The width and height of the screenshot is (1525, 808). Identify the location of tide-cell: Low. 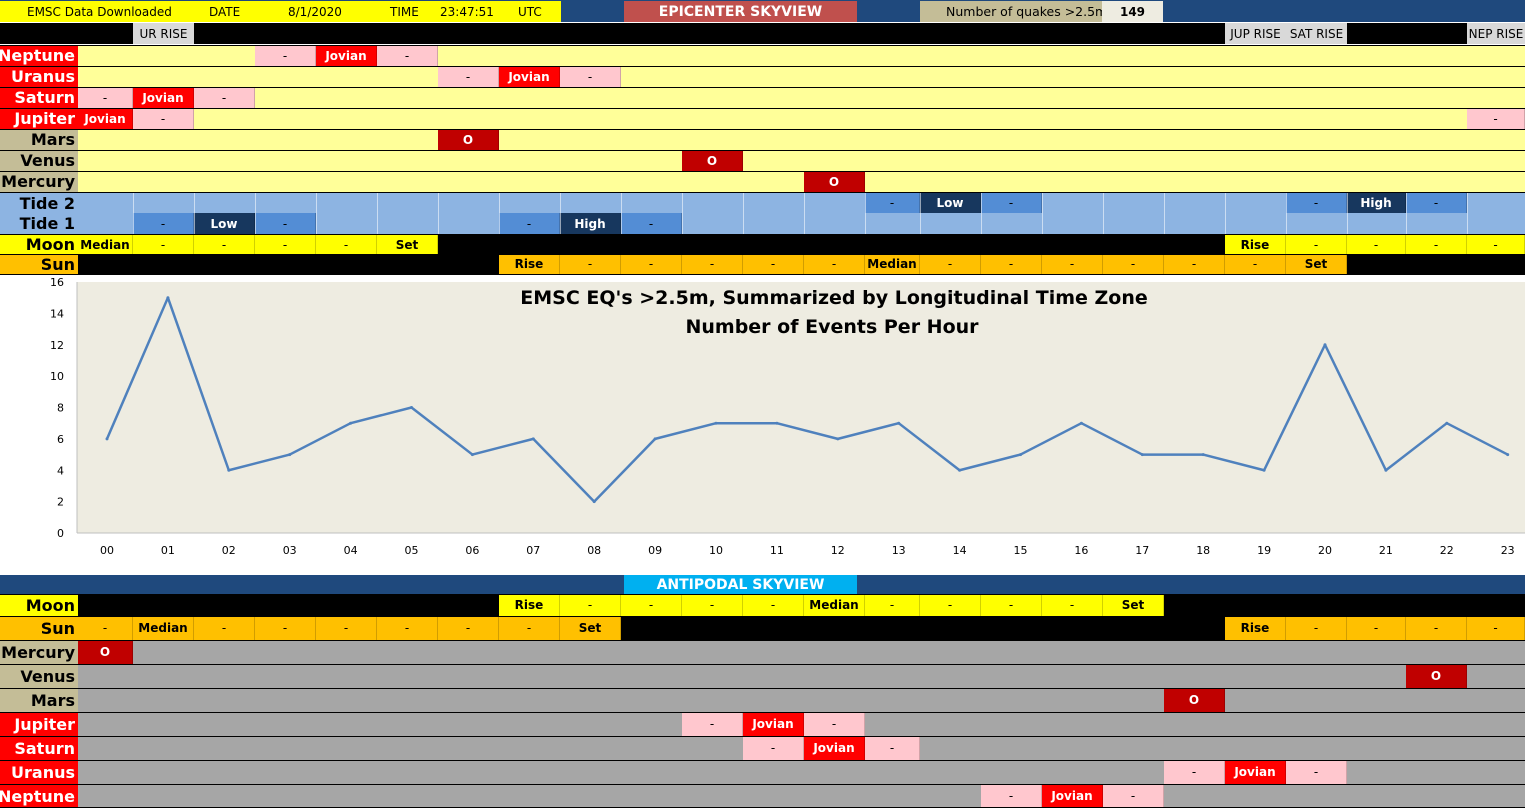
(224, 223).